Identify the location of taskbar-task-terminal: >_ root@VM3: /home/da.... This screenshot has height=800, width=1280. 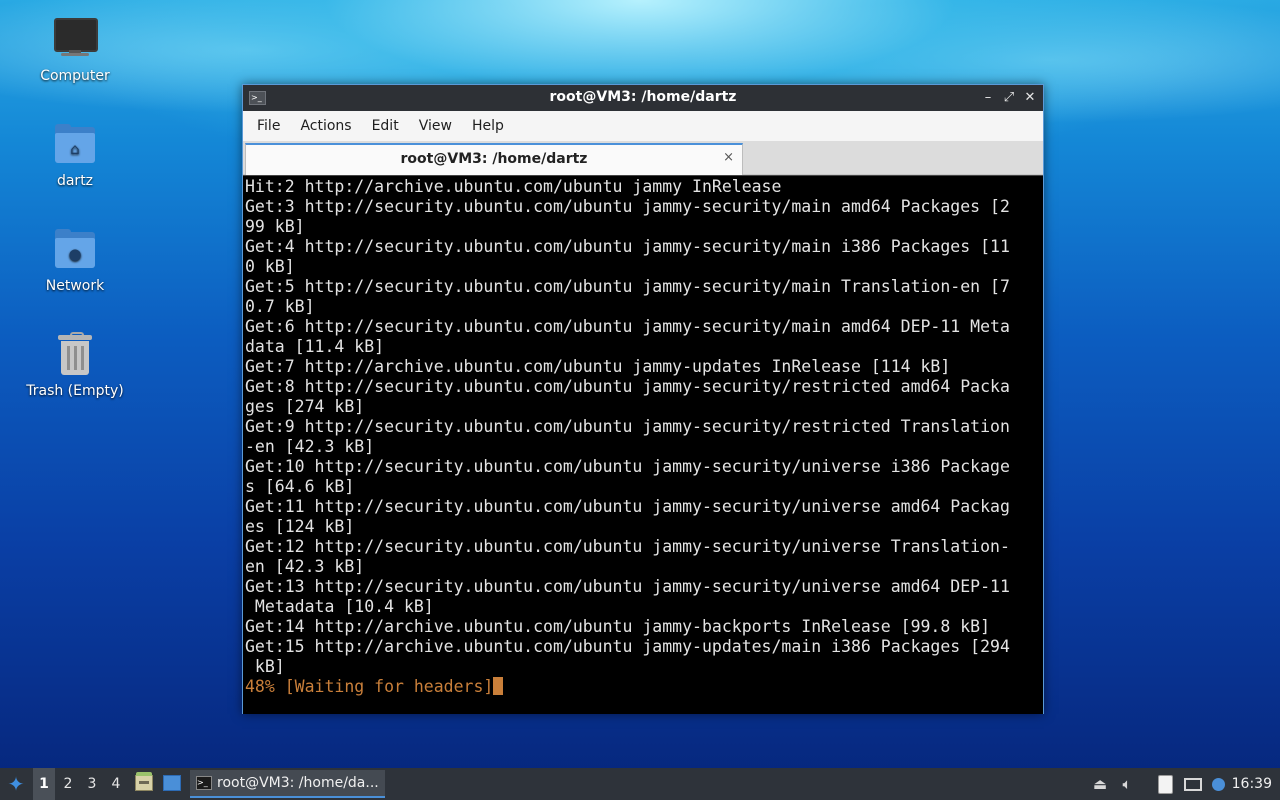
(287, 784).